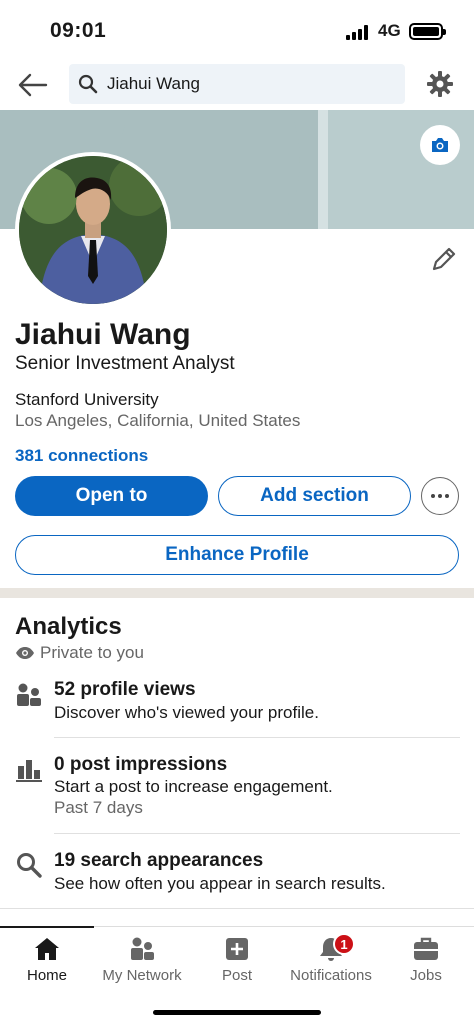 Image resolution: width=474 pixels, height=1025 pixels. What do you see at coordinates (46, 975) in the screenshot?
I see `tab-label: Home` at bounding box center [46, 975].